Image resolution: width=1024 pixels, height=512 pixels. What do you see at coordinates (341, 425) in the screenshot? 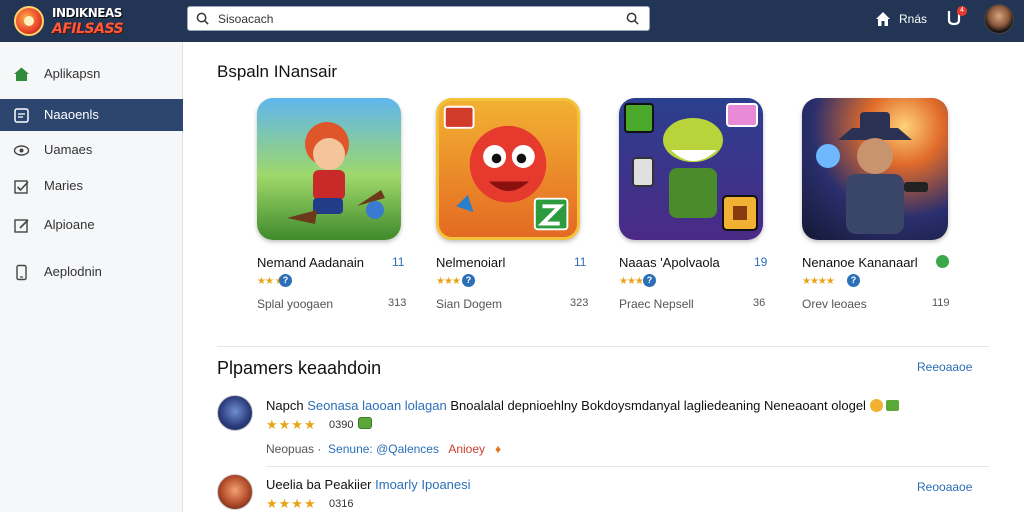
I see `review-score: 0390` at bounding box center [341, 425].